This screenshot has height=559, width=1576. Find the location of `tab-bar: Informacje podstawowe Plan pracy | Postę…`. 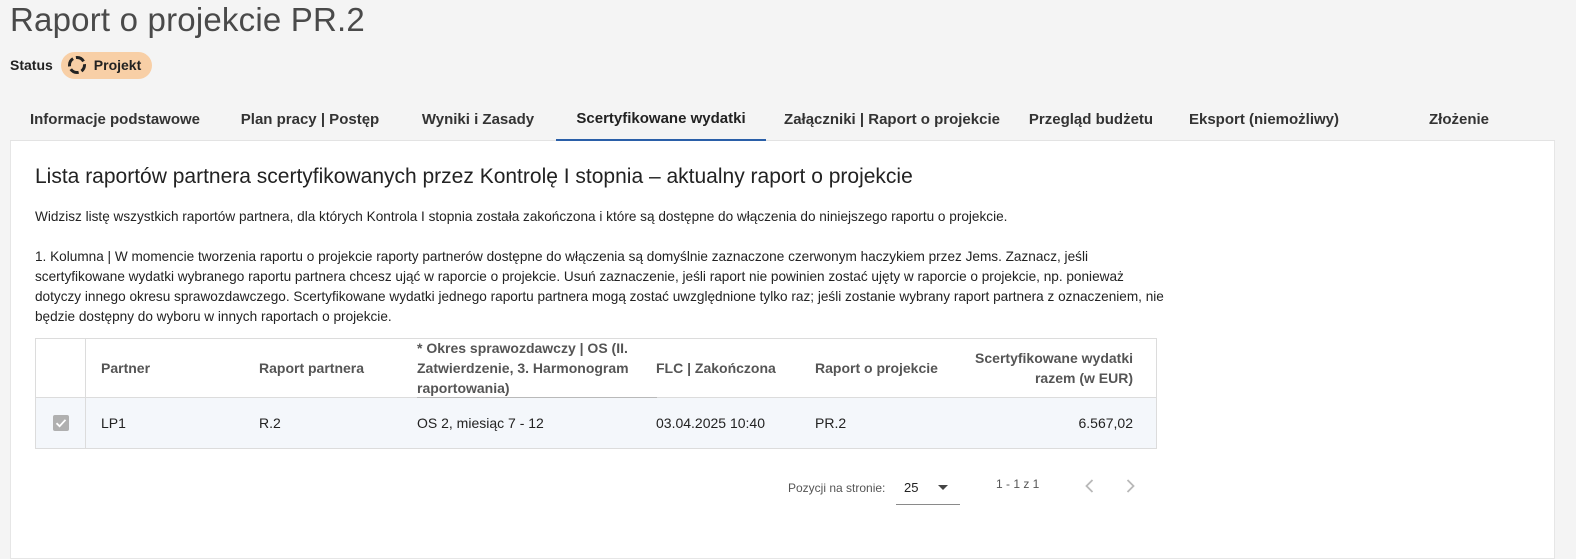

tab-bar: Informacje podstawowe Plan pracy | Postę… is located at coordinates (782, 119).